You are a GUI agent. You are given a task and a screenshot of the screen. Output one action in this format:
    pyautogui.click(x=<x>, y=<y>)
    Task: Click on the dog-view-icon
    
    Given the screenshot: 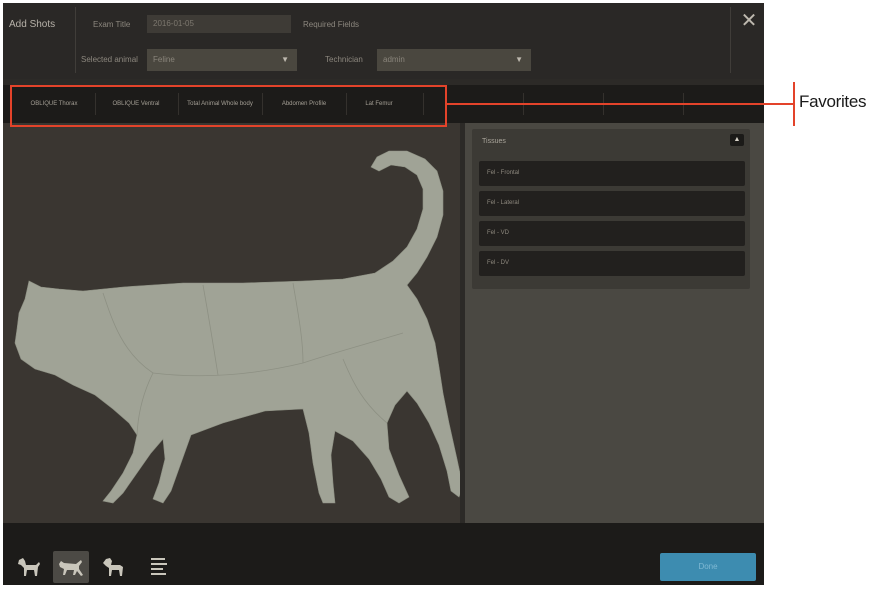 What is the action you would take?
    pyautogui.click(x=29, y=567)
    